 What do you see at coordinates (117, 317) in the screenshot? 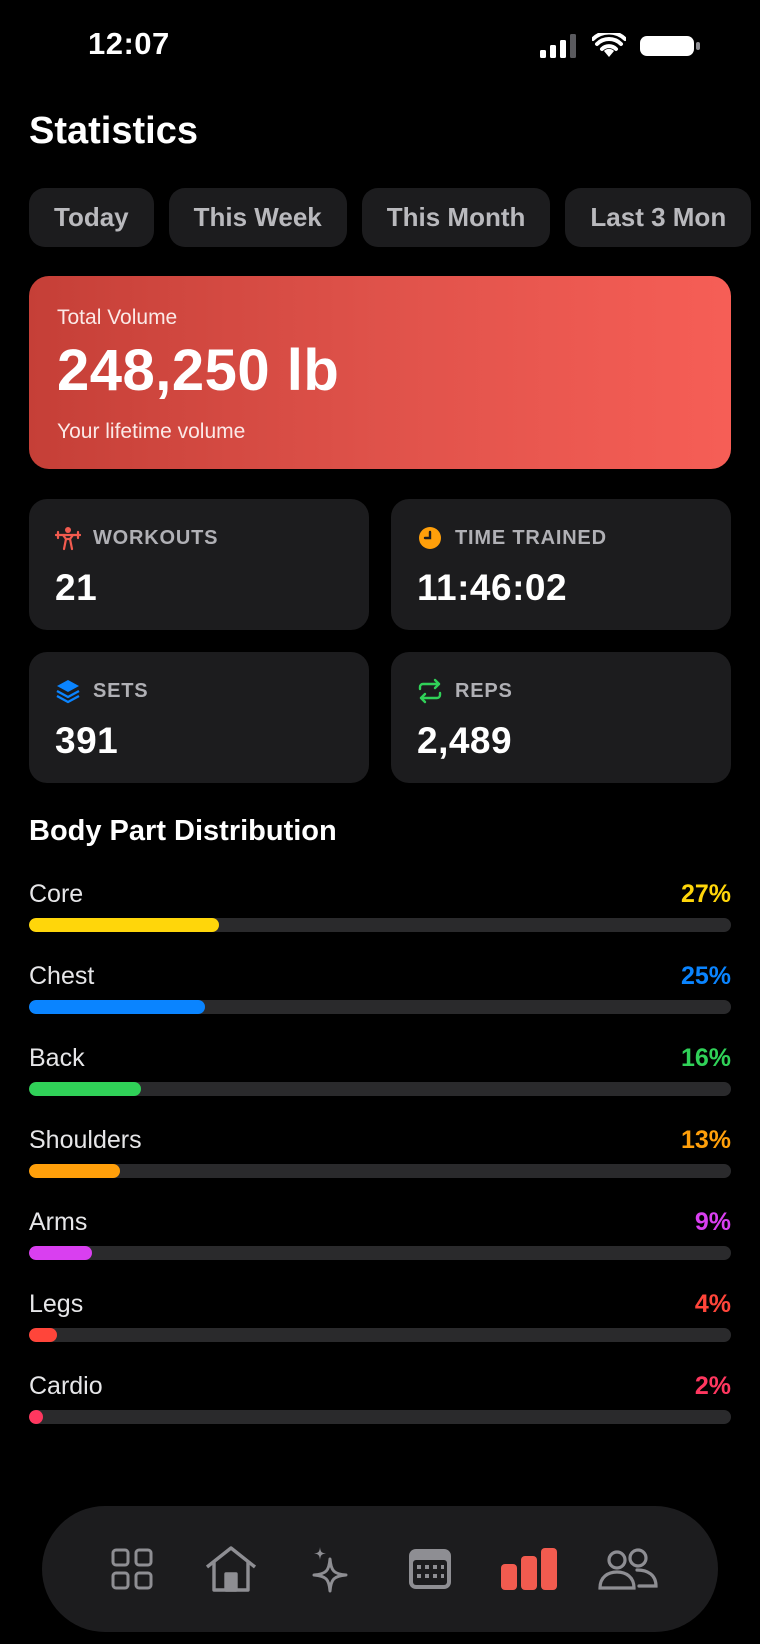
I see `total-volume-label: Total Volume` at bounding box center [117, 317].